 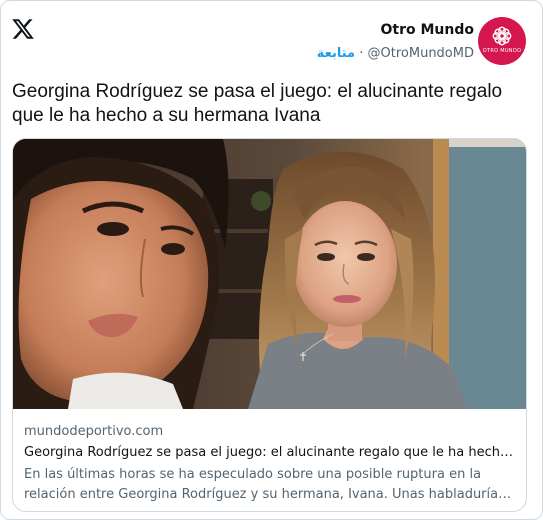 What do you see at coordinates (396, 30) in the screenshot?
I see `author-name: Otro Mundo` at bounding box center [396, 30].